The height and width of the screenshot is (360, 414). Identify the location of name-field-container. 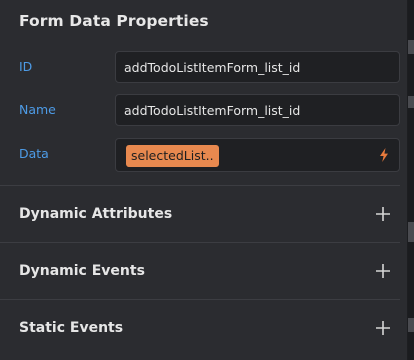
(257, 110).